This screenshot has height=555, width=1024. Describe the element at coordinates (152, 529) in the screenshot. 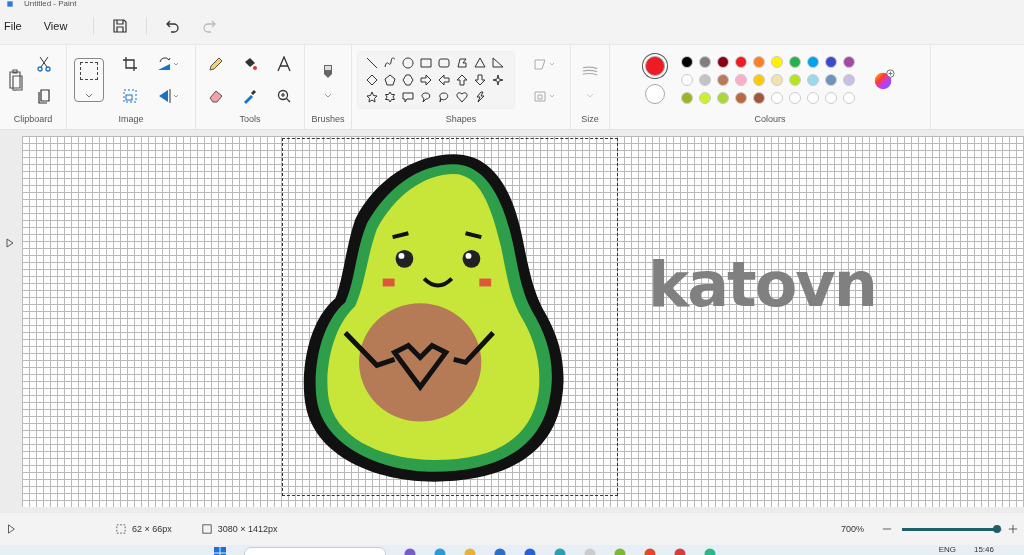

I see `selection-size: 62 × 66px` at that location.